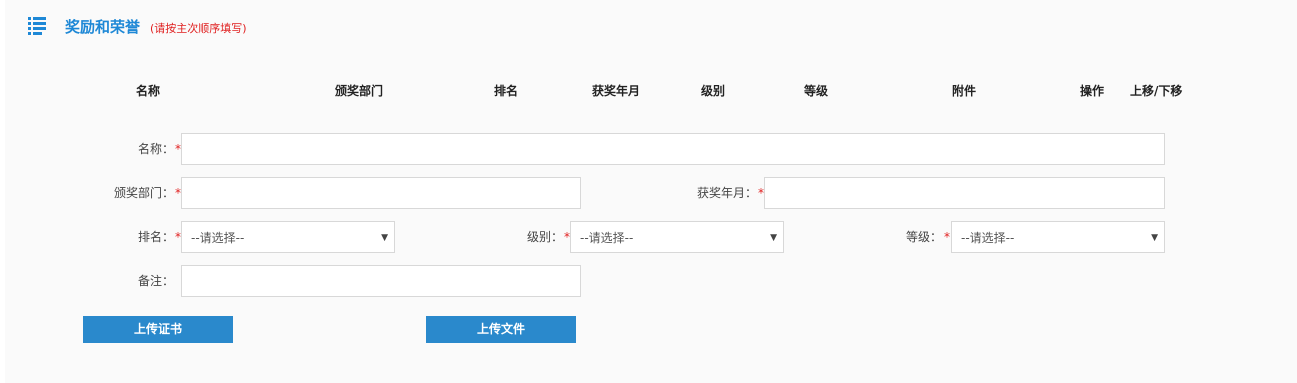 The image size is (1297, 383). What do you see at coordinates (1156, 91) in the screenshot?
I see `column-header-move: 上移/下移` at bounding box center [1156, 91].